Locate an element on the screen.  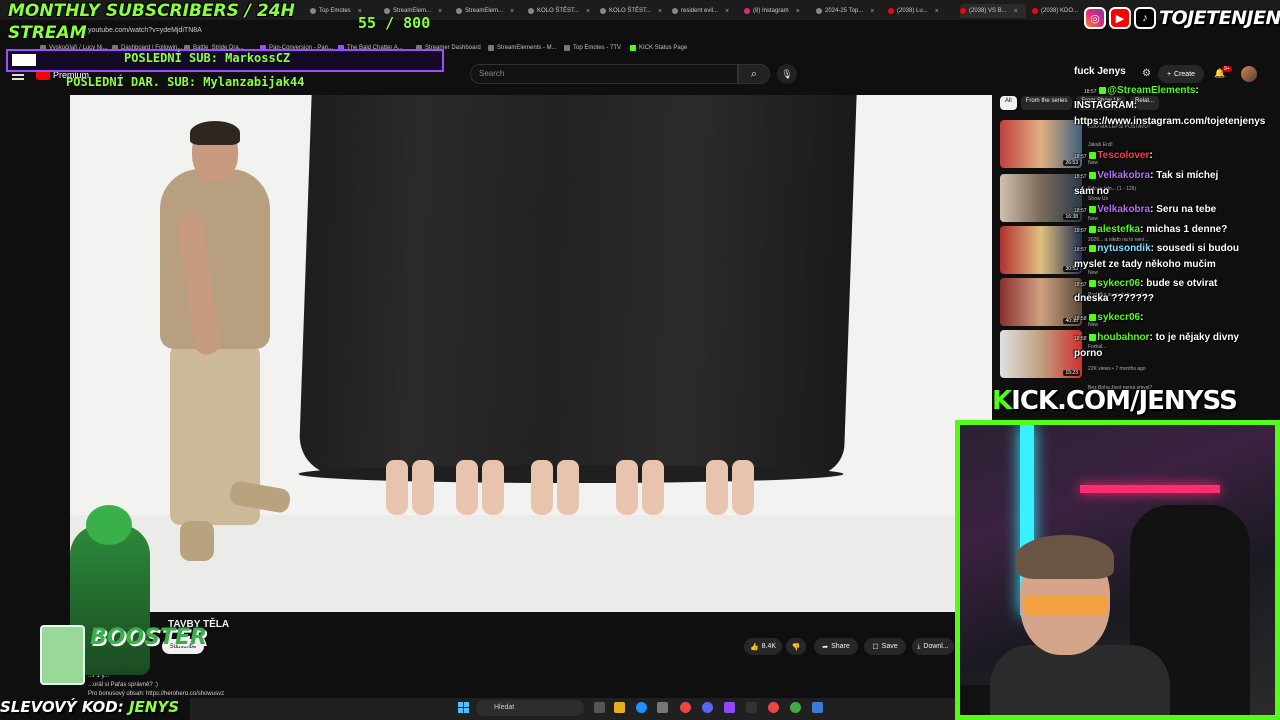
chip-from-series: From the series is located at coordinates (1046, 103).